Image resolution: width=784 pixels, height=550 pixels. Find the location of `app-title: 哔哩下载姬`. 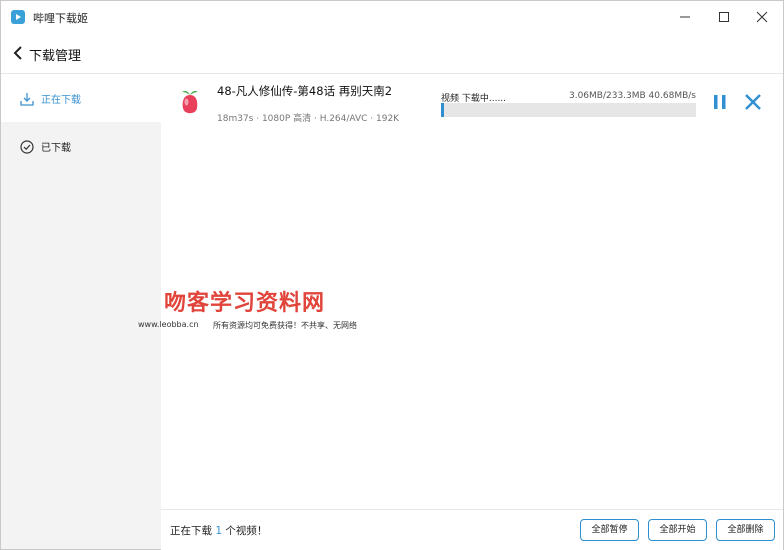

app-title: 哔哩下载姬 is located at coordinates (60, 18).